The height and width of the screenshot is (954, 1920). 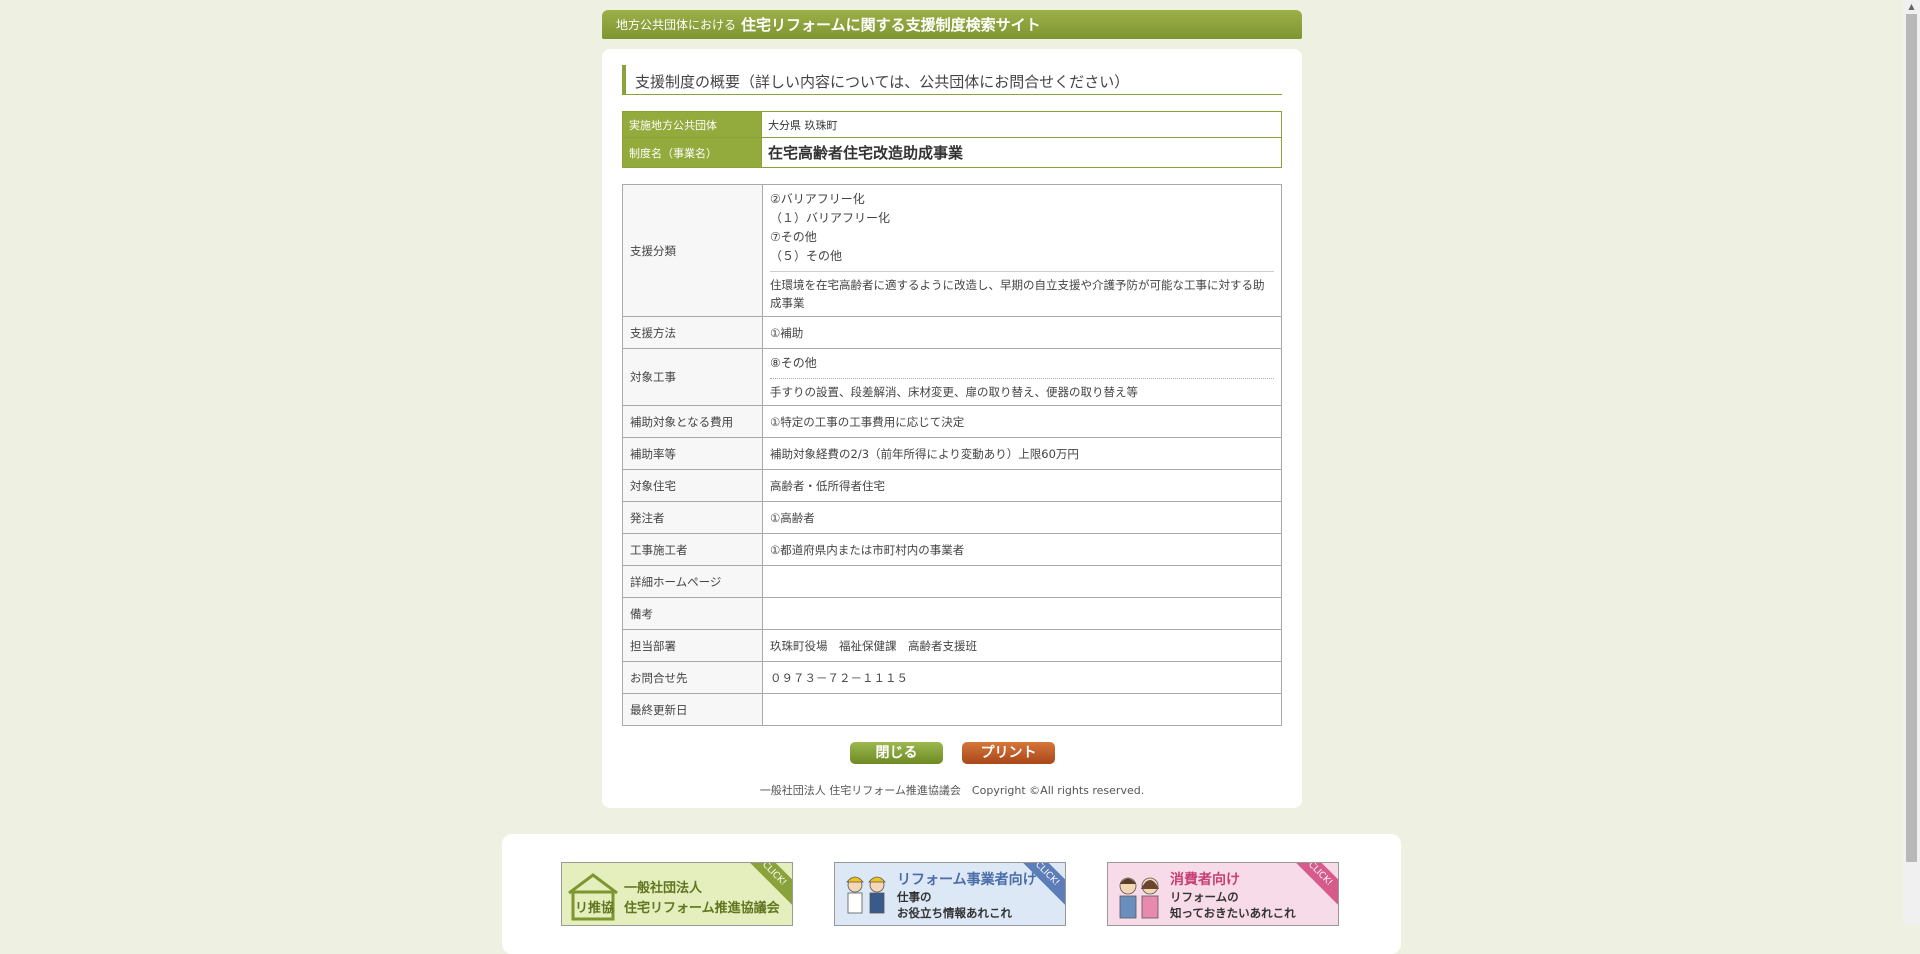 I want to click on summary-table: 実施地方公共団体 大分県 玖珠町 制度名（事業名） 在宅高齢者住宅改造助成事業, so click(x=952, y=139).